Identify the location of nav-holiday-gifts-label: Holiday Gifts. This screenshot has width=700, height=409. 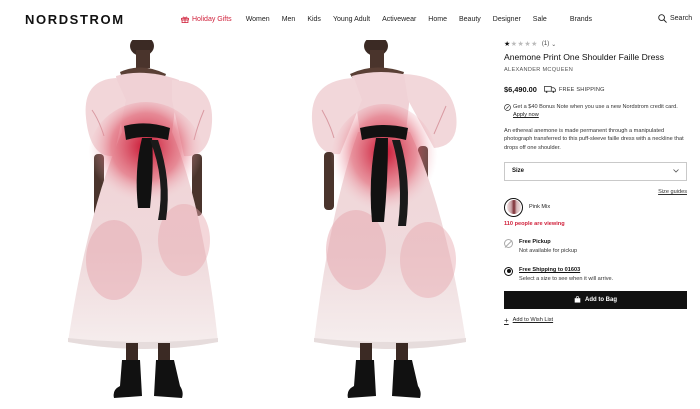
(212, 19).